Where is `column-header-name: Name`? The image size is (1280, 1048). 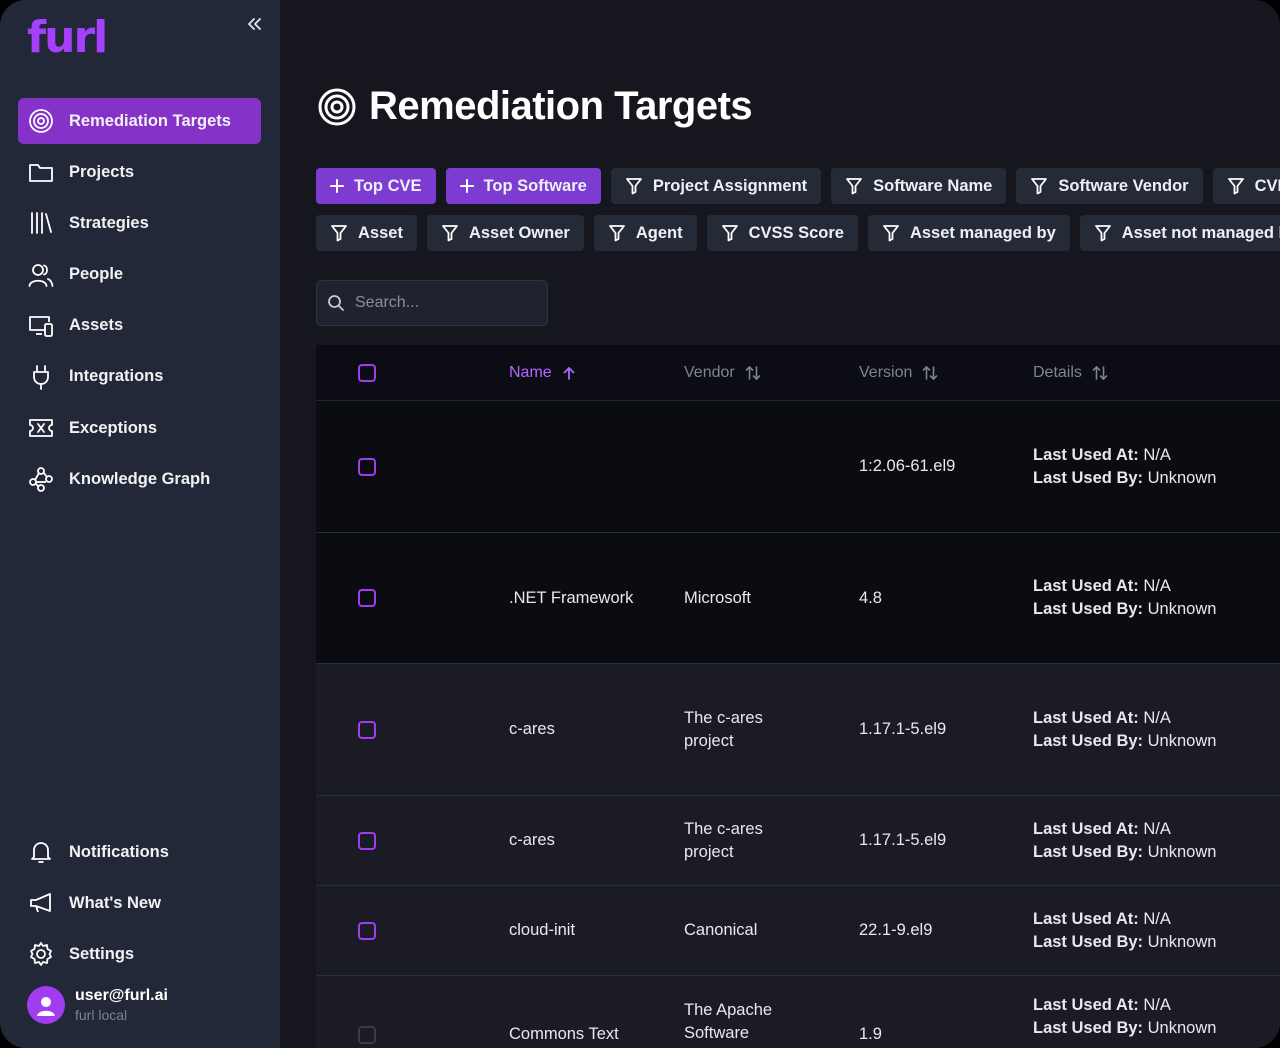
column-header-name: Name is located at coordinates (542, 373).